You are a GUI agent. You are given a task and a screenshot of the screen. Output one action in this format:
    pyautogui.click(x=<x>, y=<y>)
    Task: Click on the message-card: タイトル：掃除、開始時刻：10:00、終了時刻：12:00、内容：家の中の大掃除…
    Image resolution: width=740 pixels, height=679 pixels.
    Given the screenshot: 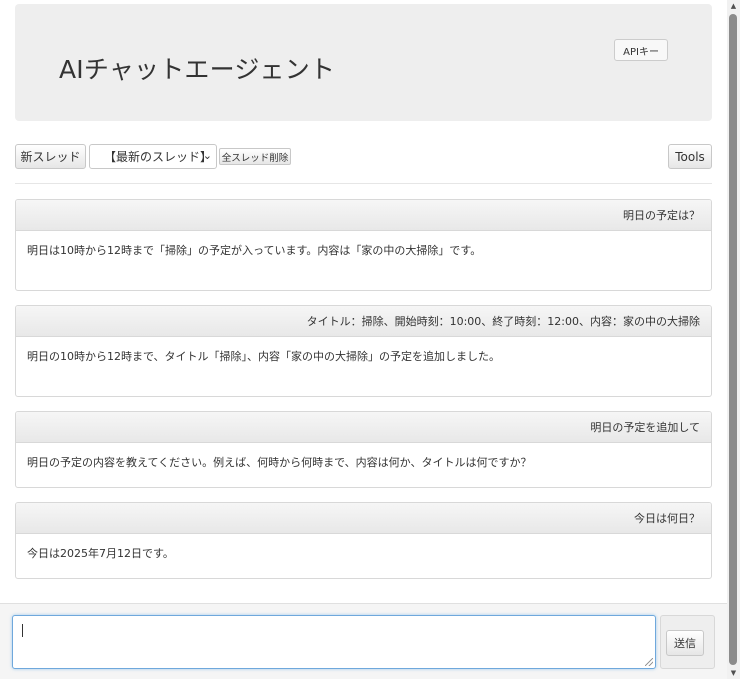 What is the action you would take?
    pyautogui.click(x=363, y=351)
    